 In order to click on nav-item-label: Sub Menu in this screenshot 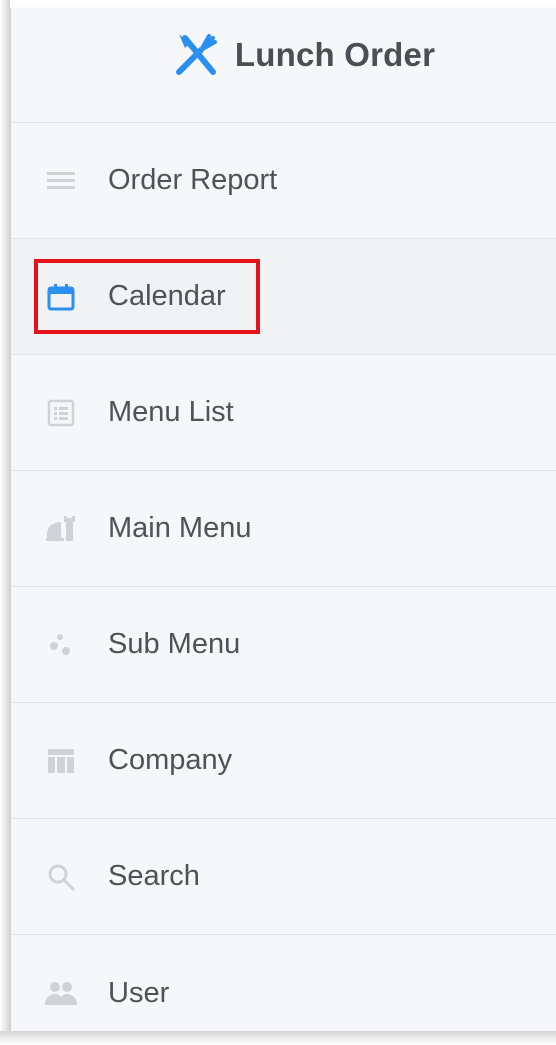, I will do `click(174, 644)`.